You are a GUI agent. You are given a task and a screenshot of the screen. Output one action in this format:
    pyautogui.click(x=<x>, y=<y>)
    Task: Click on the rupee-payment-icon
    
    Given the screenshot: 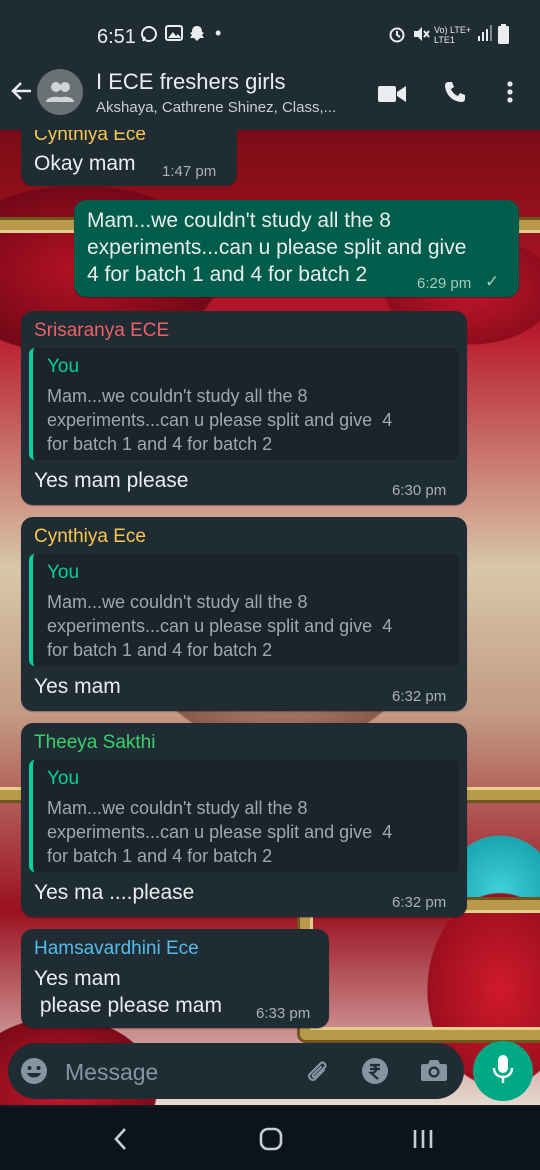 What is the action you would take?
    pyautogui.click(x=375, y=1073)
    